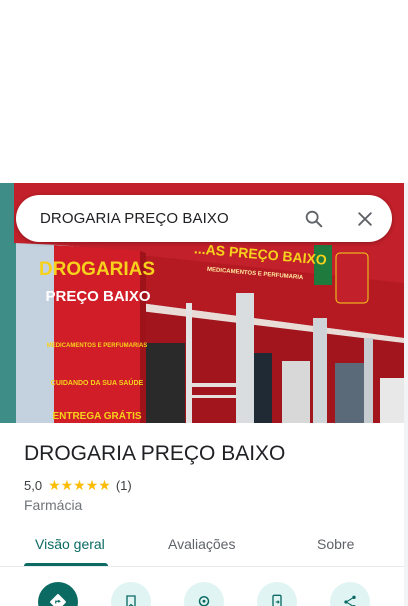 The width and height of the screenshot is (408, 606). Describe the element at coordinates (277, 600) in the screenshot. I see `send-to-phone-icon` at that location.